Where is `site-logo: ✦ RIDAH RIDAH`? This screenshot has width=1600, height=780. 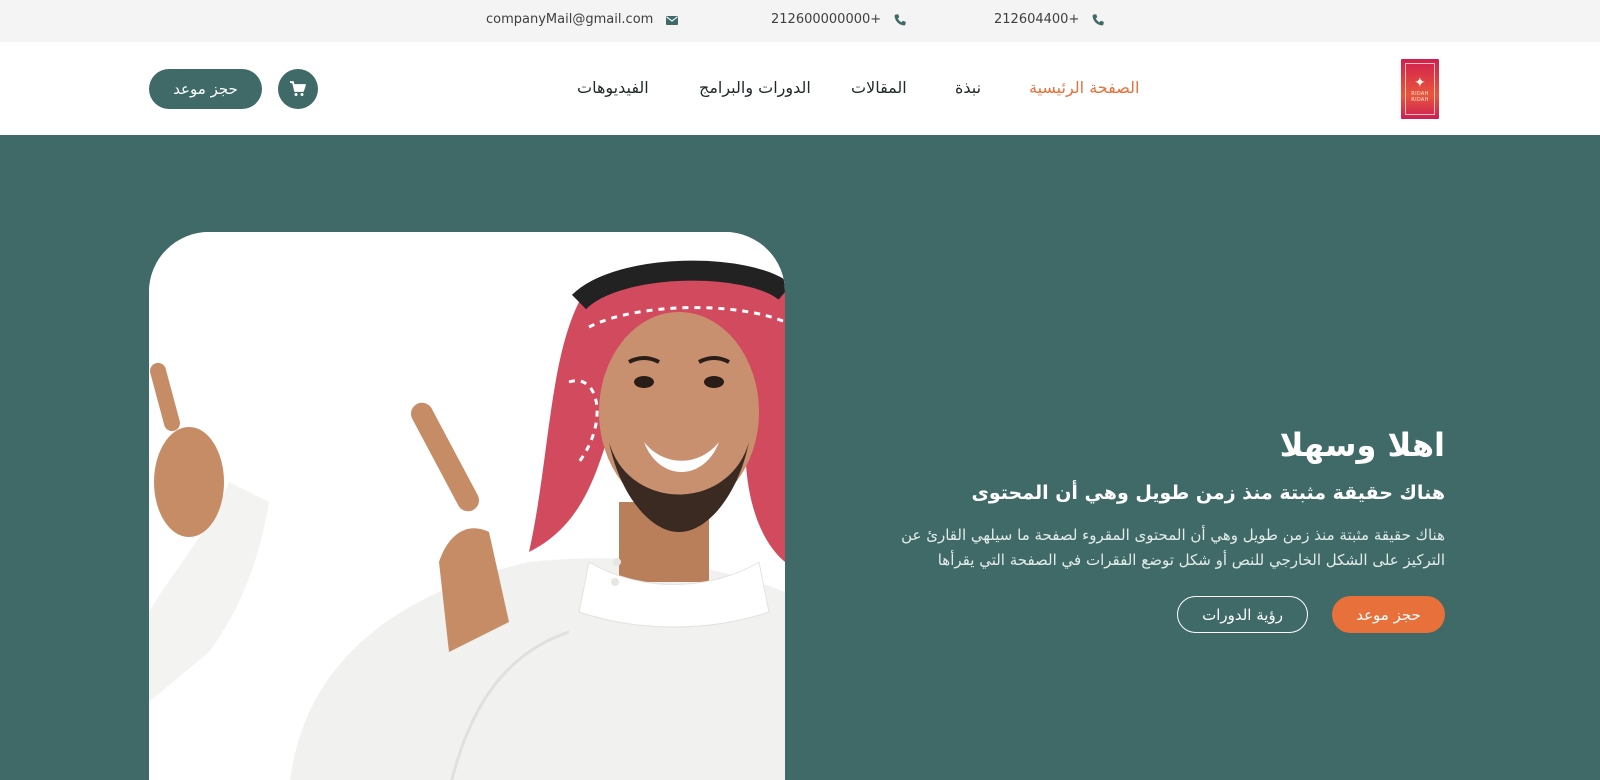 site-logo: ✦ RIDAH RIDAH is located at coordinates (1420, 89).